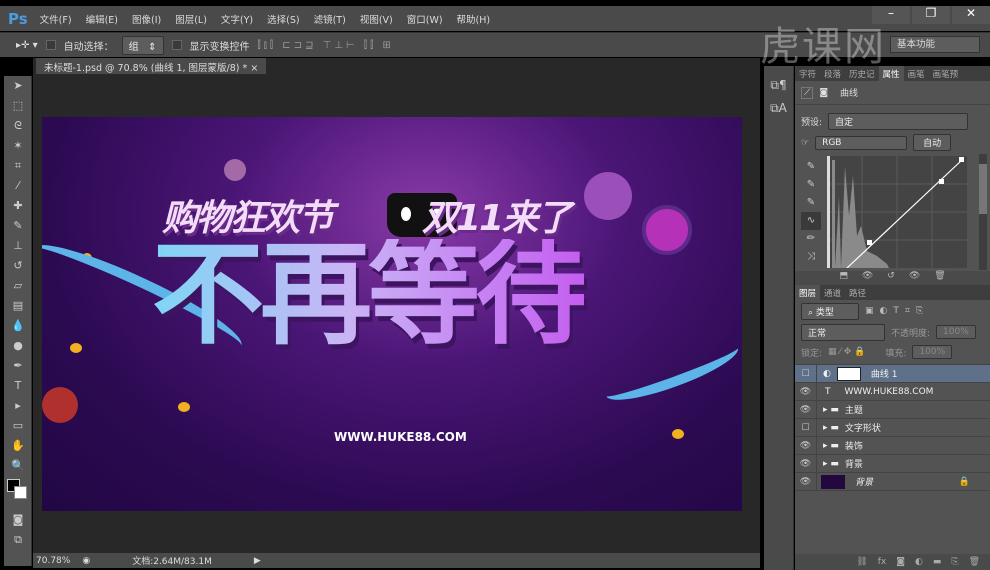 The image size is (990, 570). What do you see at coordinates (102, 19) in the screenshot?
I see `menu-edit: 编辑(E)` at bounding box center [102, 19].